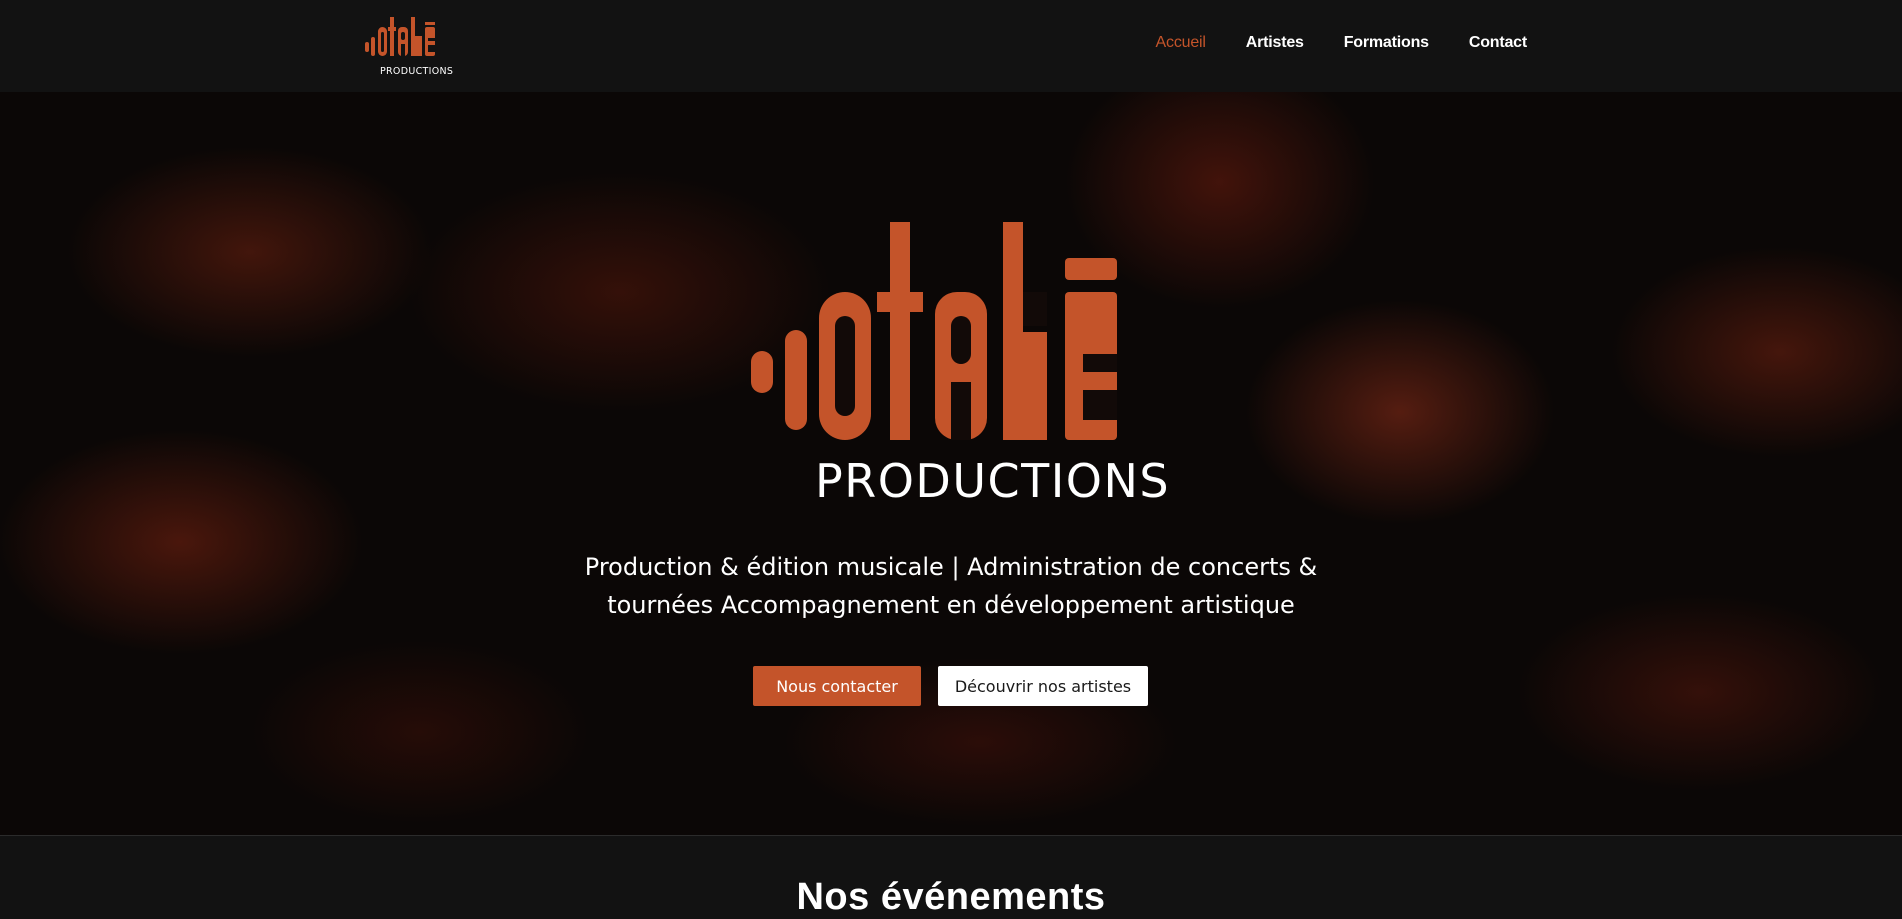  Describe the element at coordinates (1181, 43) in the screenshot. I see `nav-item-accueil: Accueil` at that location.